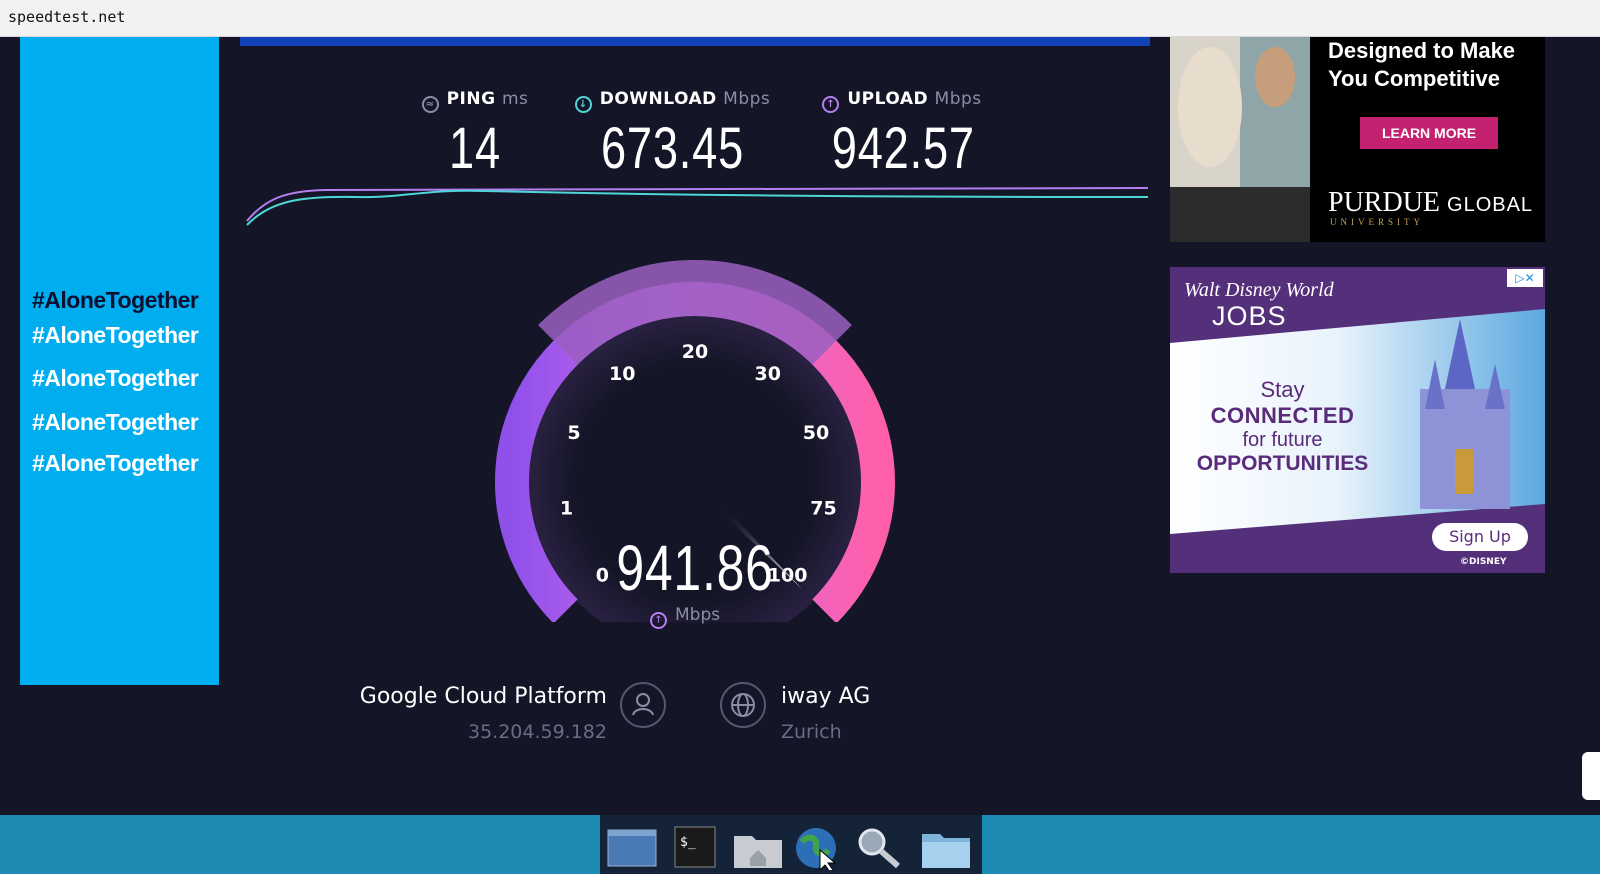 The image size is (1600, 874). I want to click on ping-metric: ≈ PING ms 14, so click(475, 135).